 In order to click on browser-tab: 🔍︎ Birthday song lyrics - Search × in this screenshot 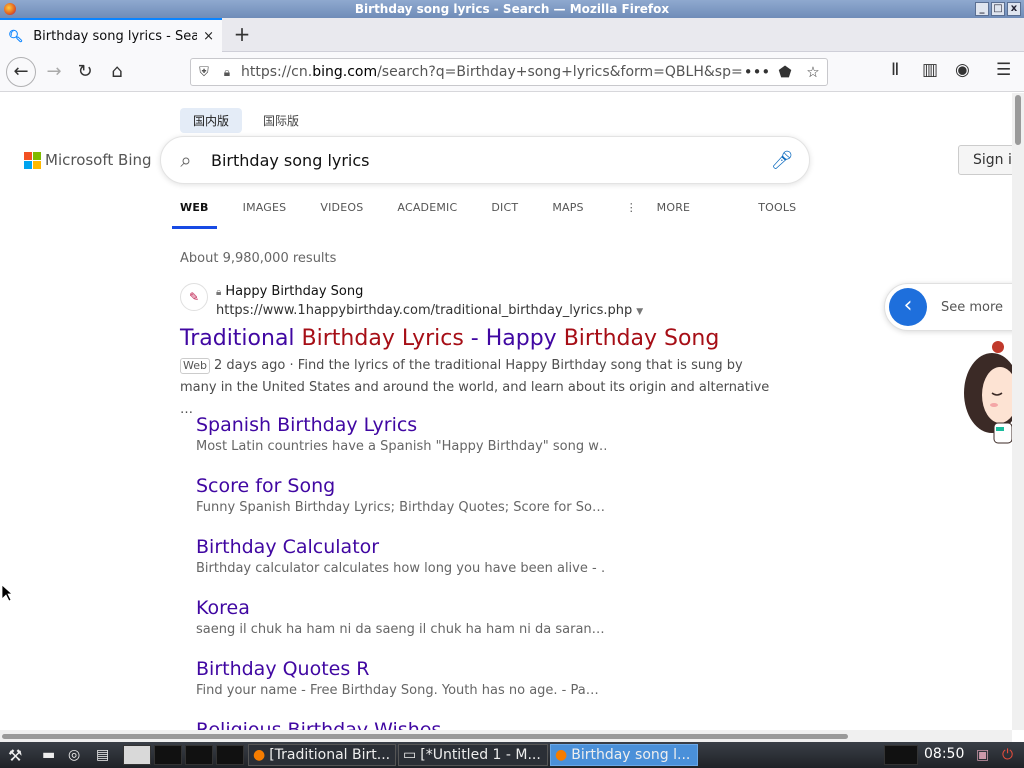, I will do `click(111, 35)`.